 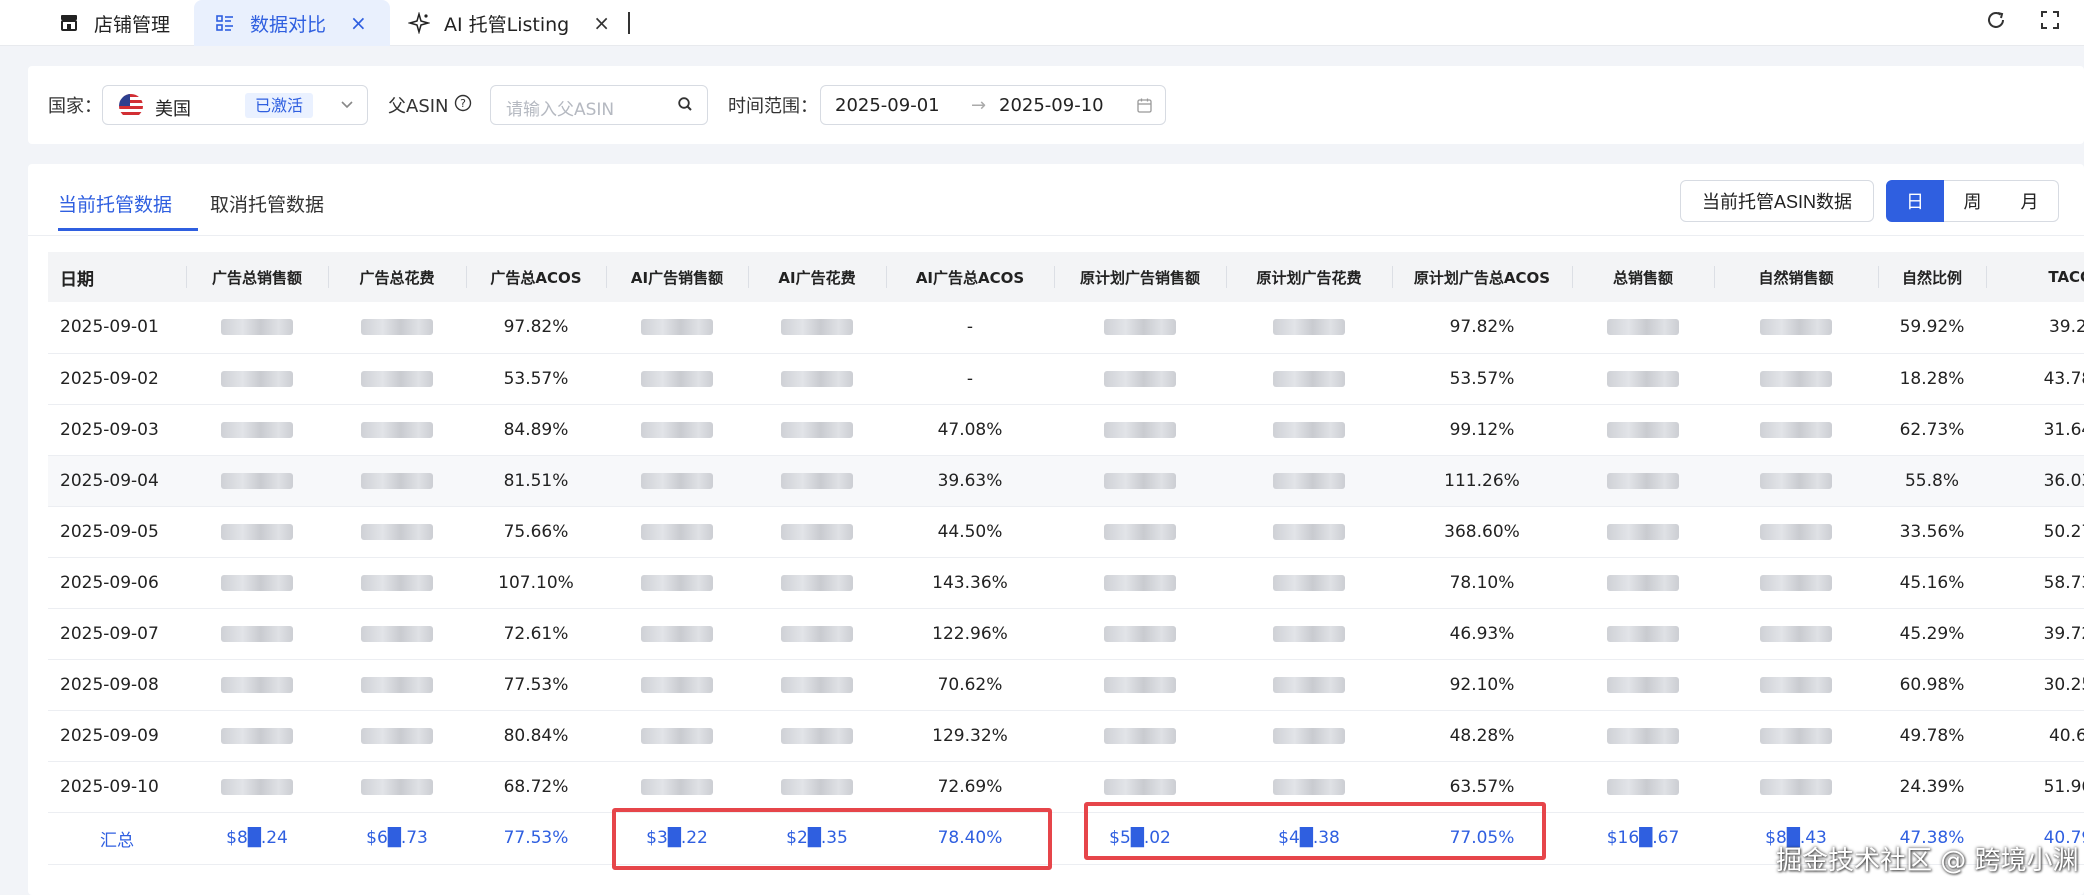 What do you see at coordinates (115, 203) in the screenshot?
I see `subtab-current-managed: 当前托管数据` at bounding box center [115, 203].